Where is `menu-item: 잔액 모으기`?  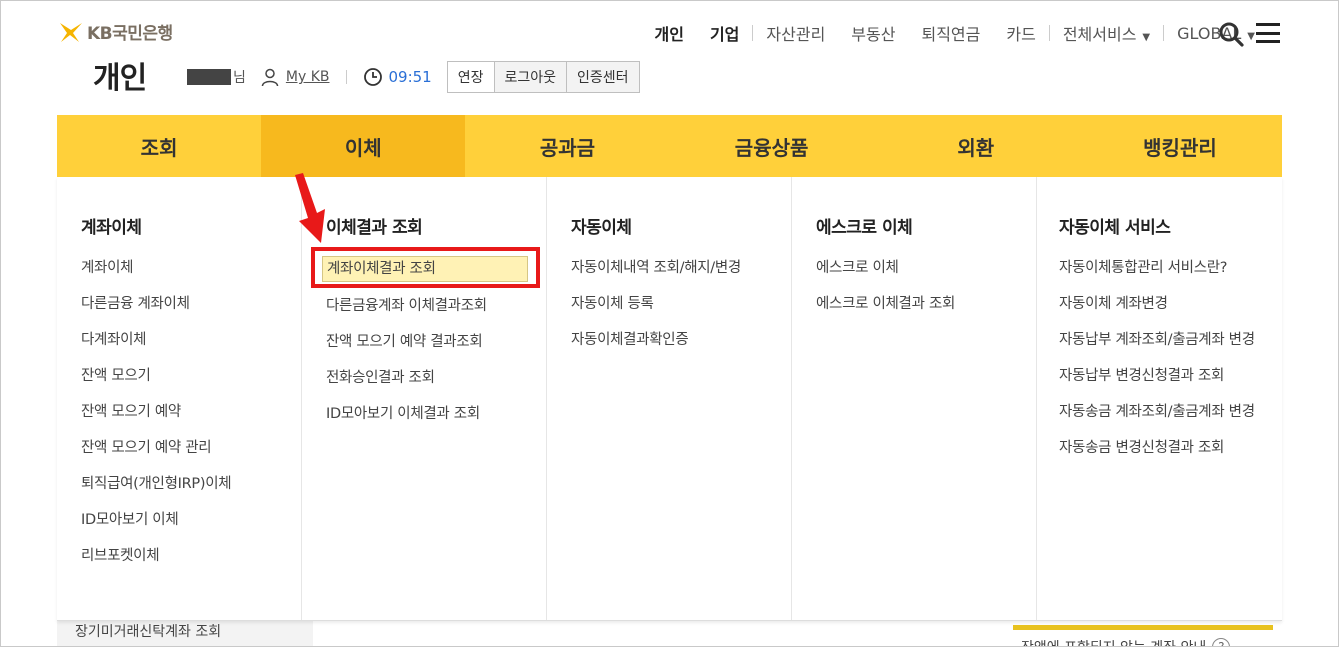
menu-item: 잔액 모으기 is located at coordinates (191, 376).